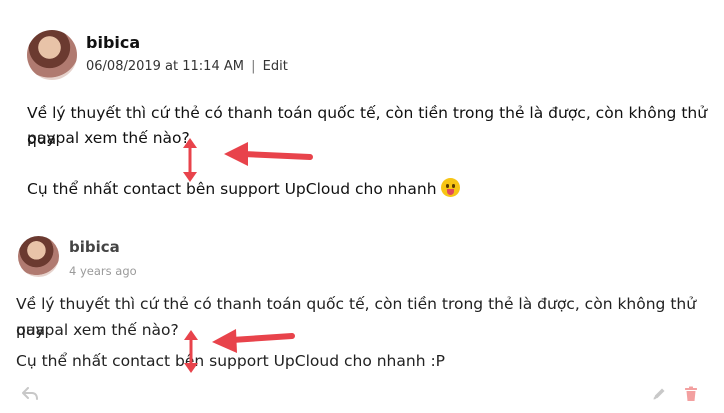 The height and width of the screenshot is (413, 724). Describe the element at coordinates (275, 66) in the screenshot. I see `edit-link: Edit` at that location.